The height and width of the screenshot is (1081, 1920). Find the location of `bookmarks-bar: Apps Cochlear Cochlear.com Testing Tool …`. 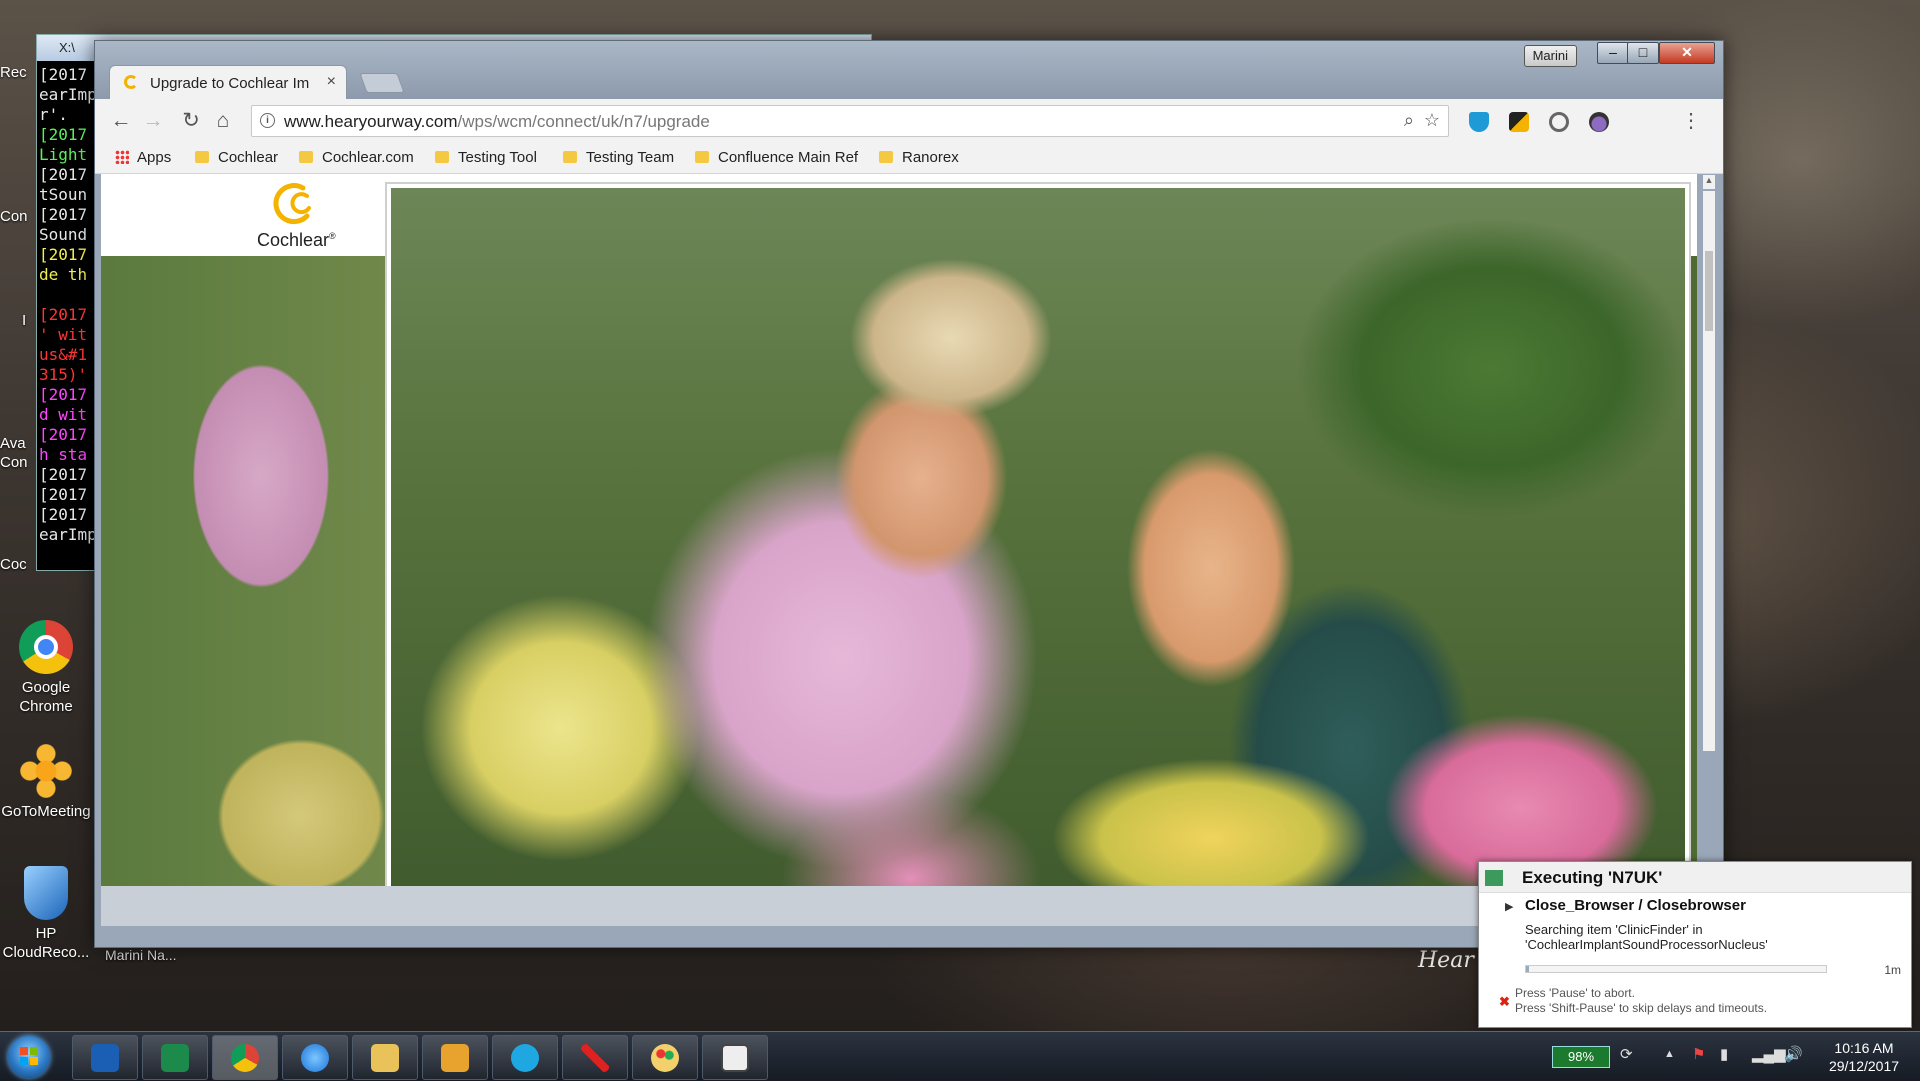

bookmarks-bar: Apps Cochlear Cochlear.com Testing Tool … is located at coordinates (909, 158).